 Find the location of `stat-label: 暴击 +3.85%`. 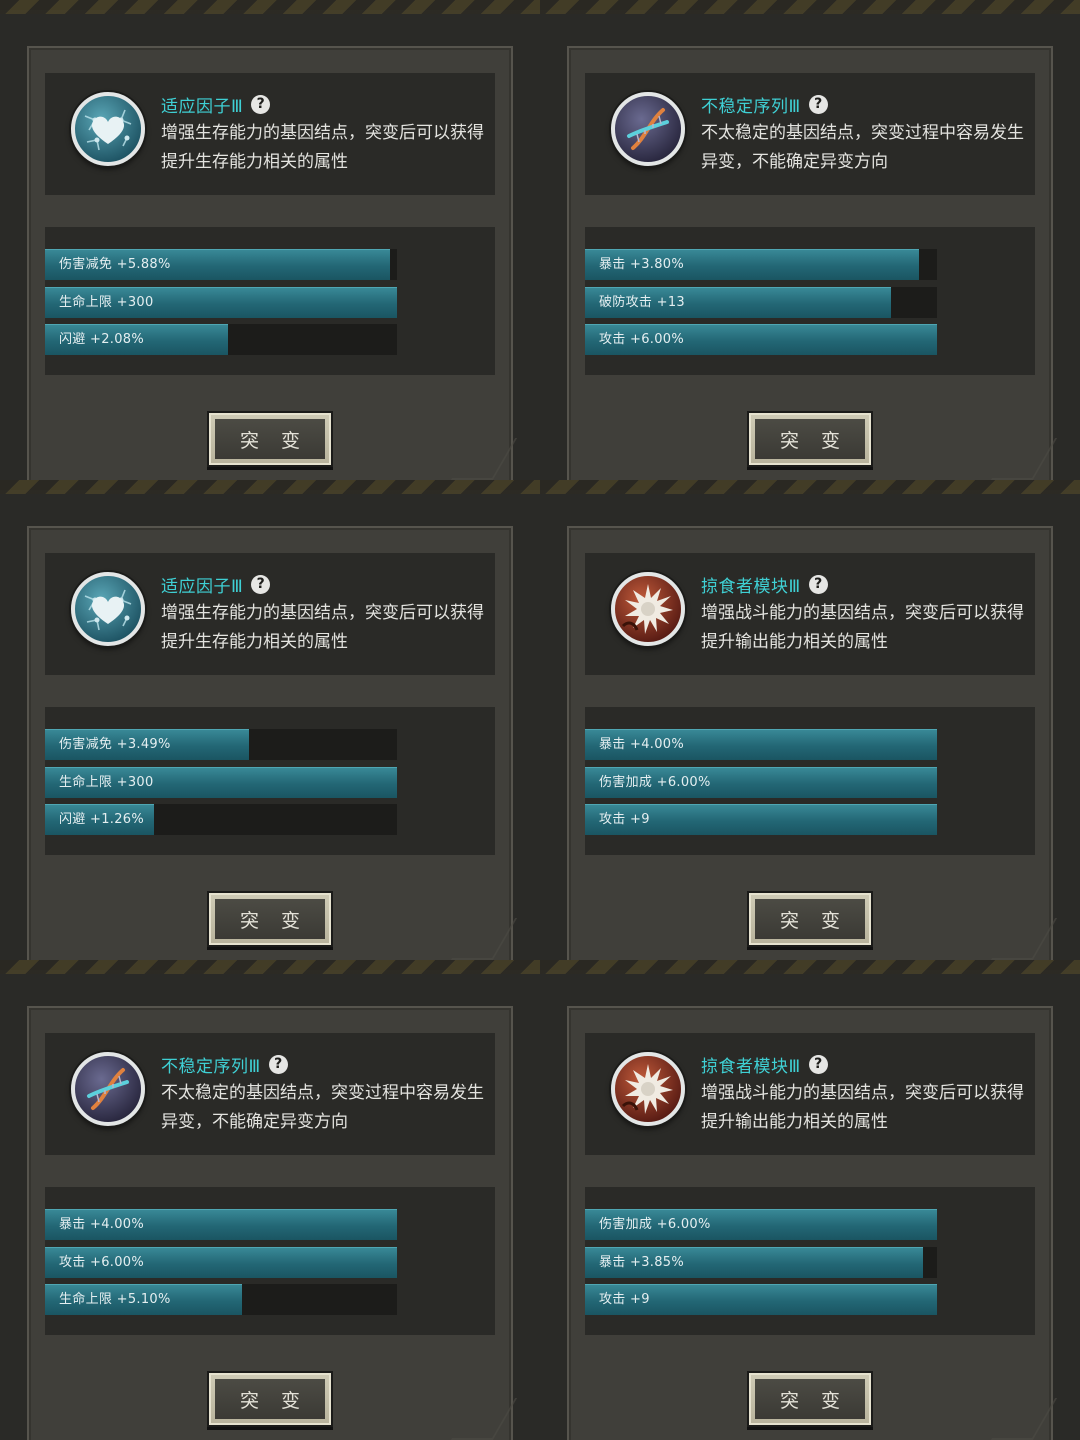

stat-label: 暴击 +3.85% is located at coordinates (642, 1262).